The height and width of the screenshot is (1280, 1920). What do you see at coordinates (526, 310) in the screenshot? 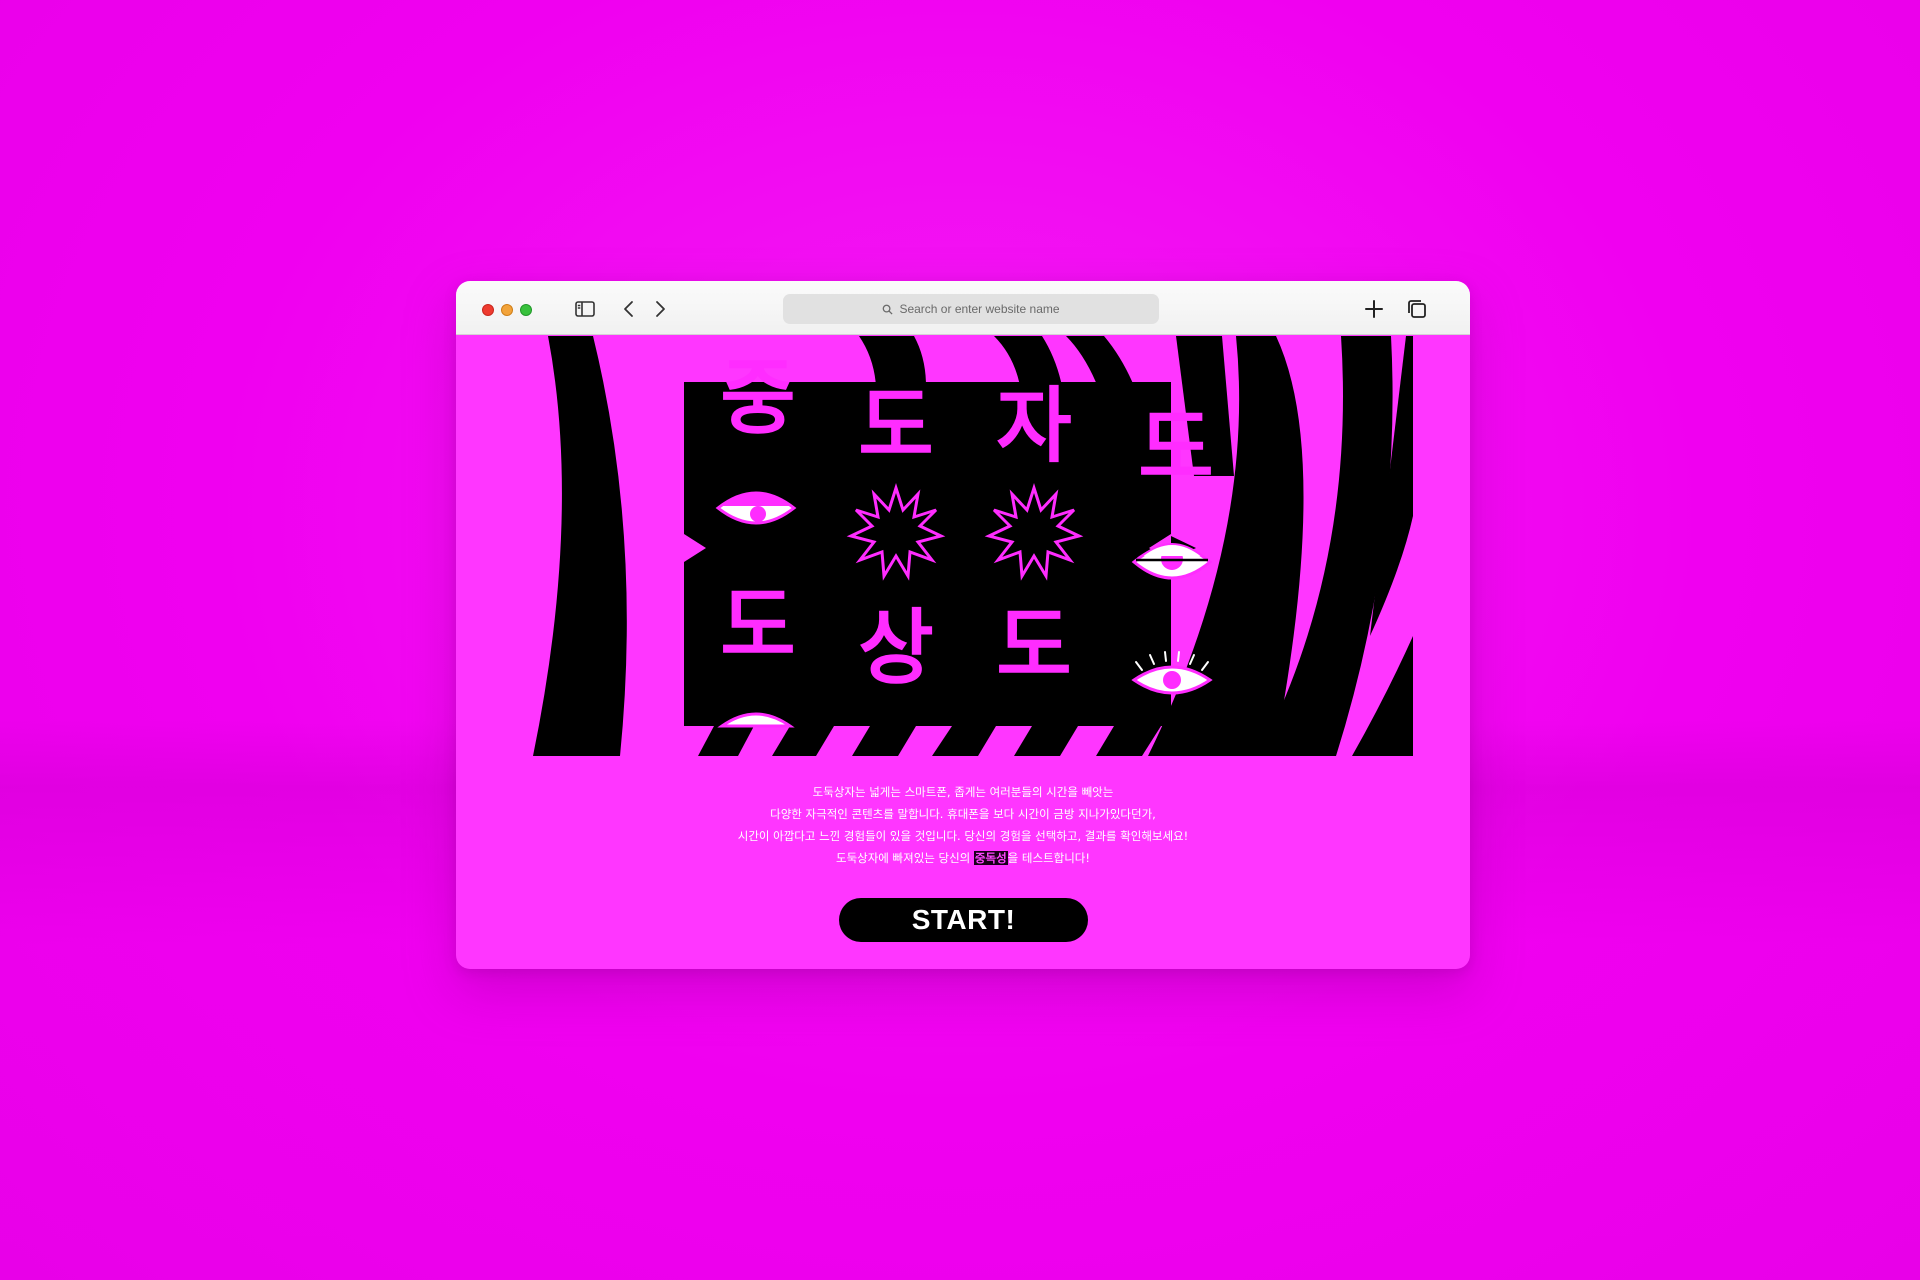
I see `zoom-window-button` at bounding box center [526, 310].